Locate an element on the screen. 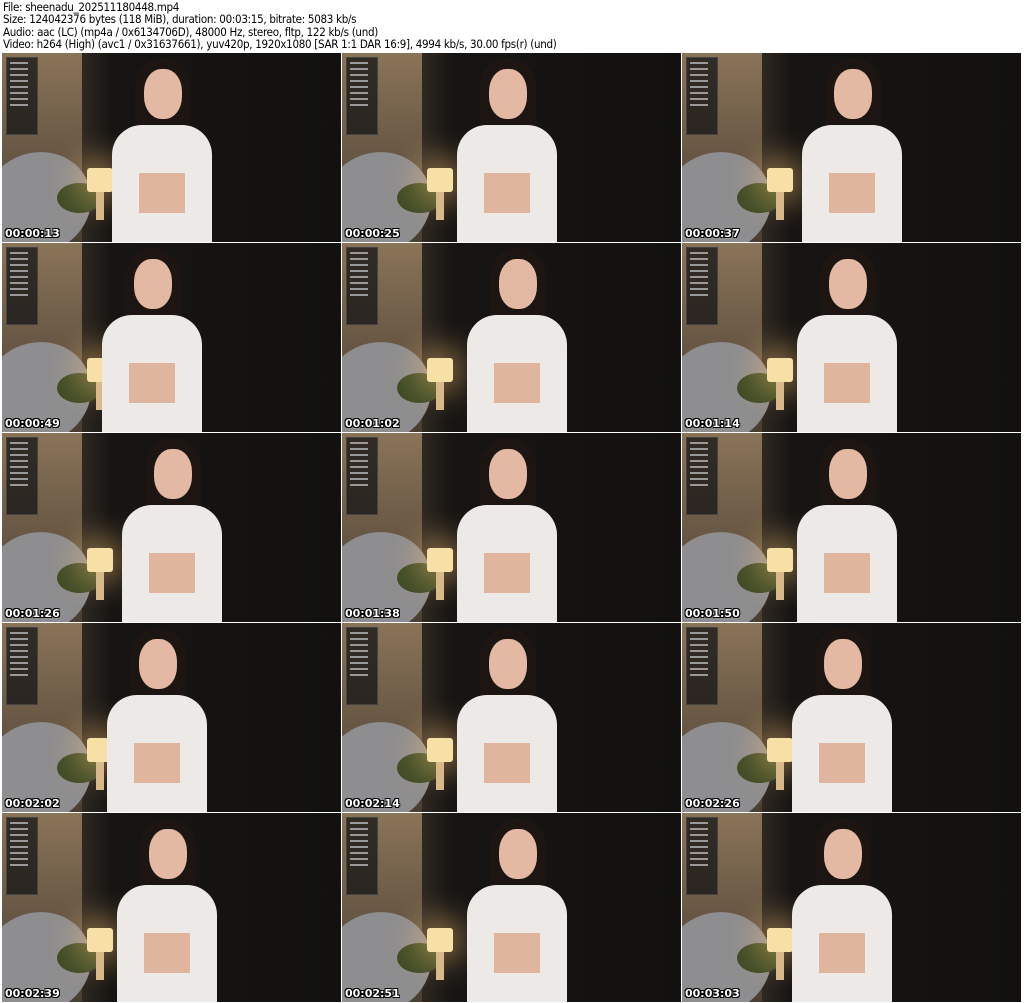 Image resolution: width=1024 pixels, height=1003 pixels. video-thumbnail: 00:03:03 is located at coordinates (851, 907).